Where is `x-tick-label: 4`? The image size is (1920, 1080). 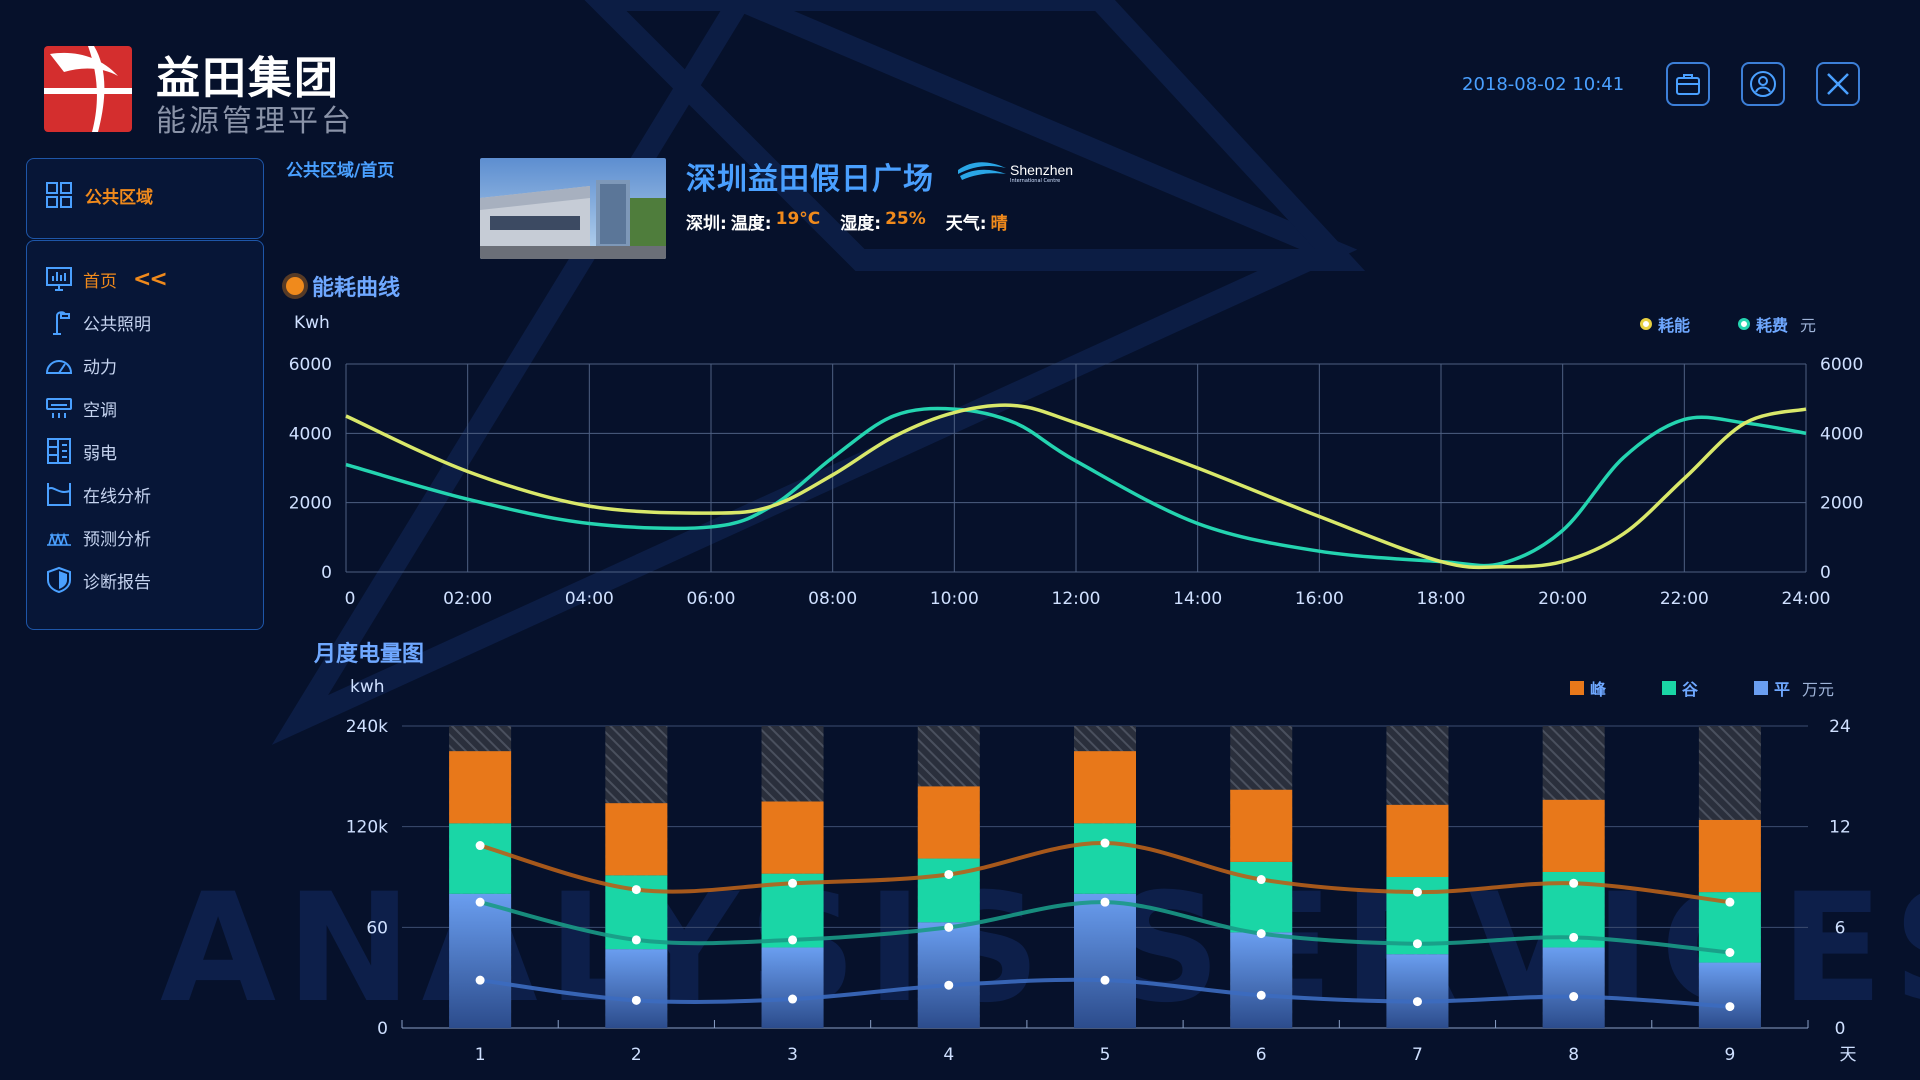 x-tick-label: 4 is located at coordinates (948, 1055).